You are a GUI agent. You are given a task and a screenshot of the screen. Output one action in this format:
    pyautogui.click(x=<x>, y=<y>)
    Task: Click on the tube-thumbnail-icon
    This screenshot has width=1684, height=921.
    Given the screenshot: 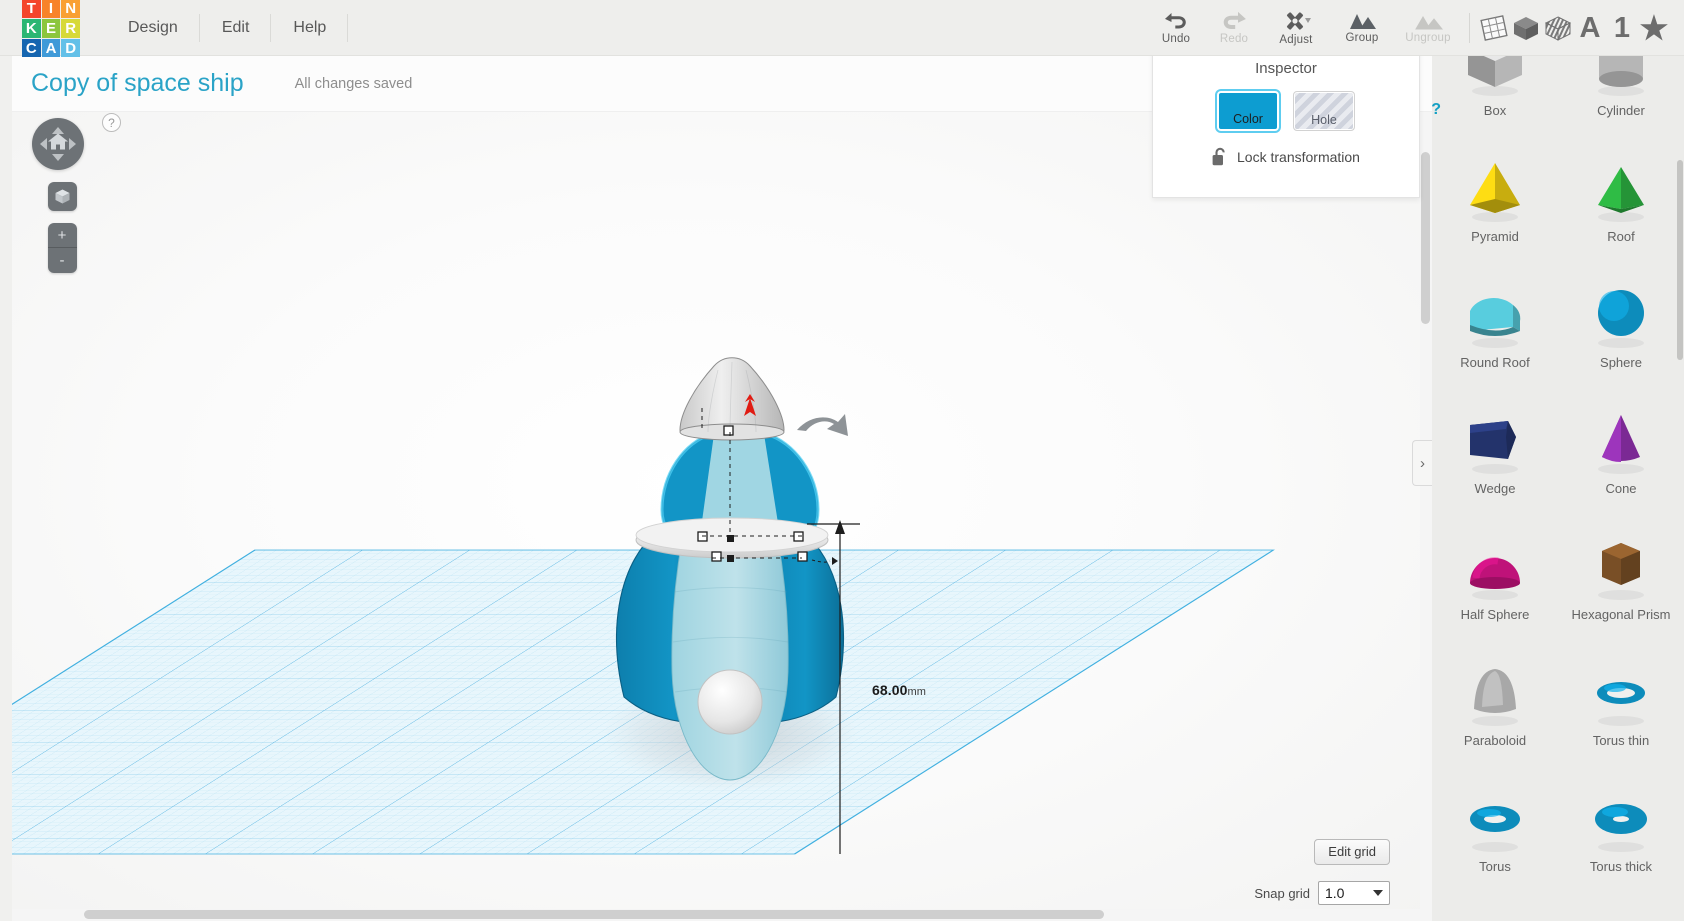 What is the action you would take?
    pyautogui.click(x=1621, y=914)
    